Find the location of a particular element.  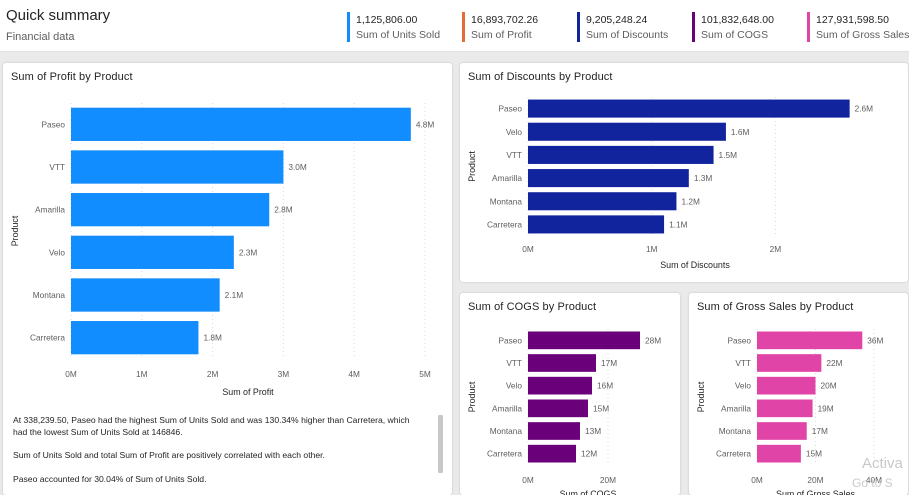

page-title: Quick summary is located at coordinates (58, 15).